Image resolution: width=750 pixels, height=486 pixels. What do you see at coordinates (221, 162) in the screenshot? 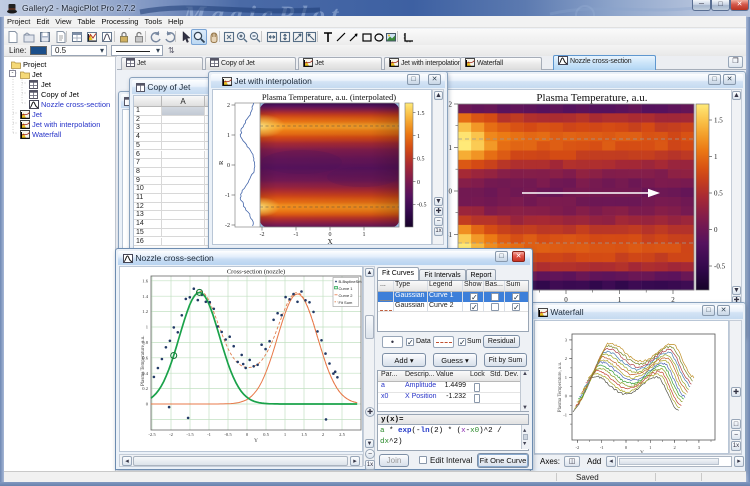
I see `svg-text: R` at bounding box center [221, 162].